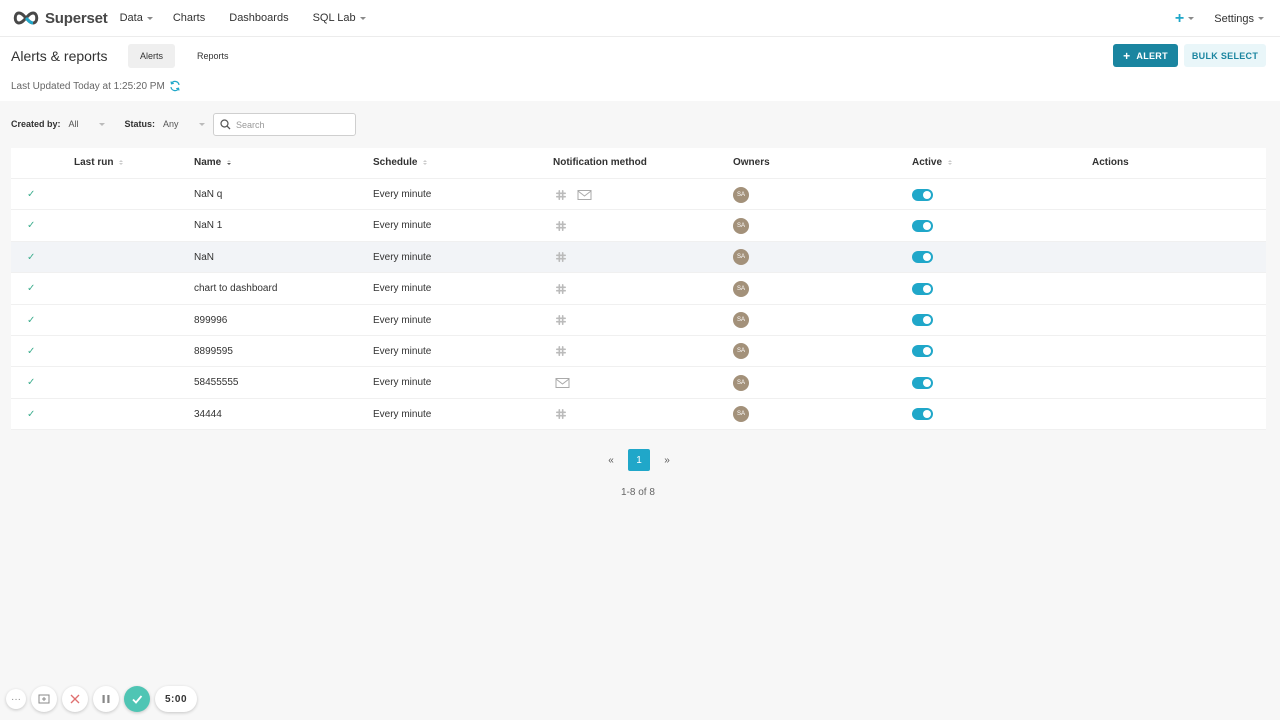 The width and height of the screenshot is (1280, 720). Describe the element at coordinates (667, 460) in the screenshot. I see `next-page-button: »` at that location.